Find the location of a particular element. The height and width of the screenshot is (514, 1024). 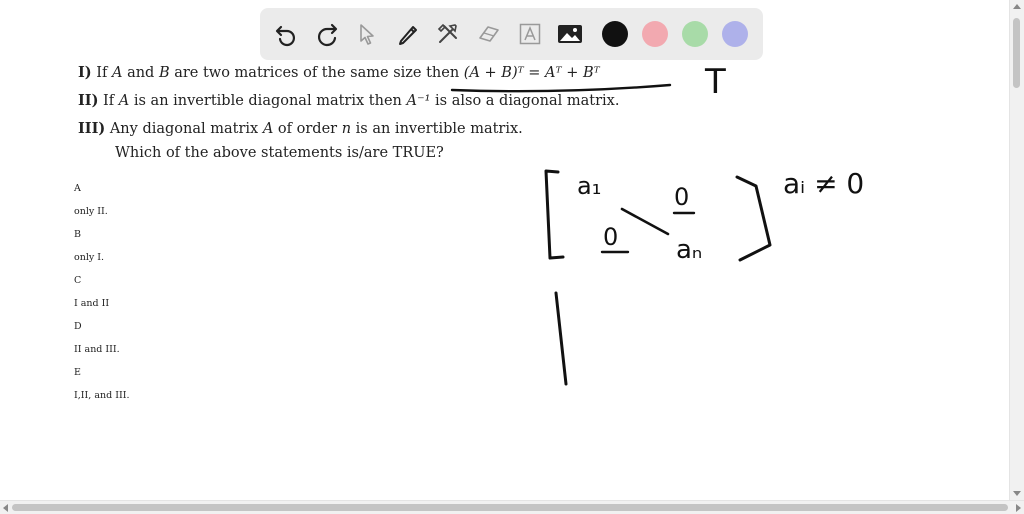

redo-icon is located at coordinates (327, 35).